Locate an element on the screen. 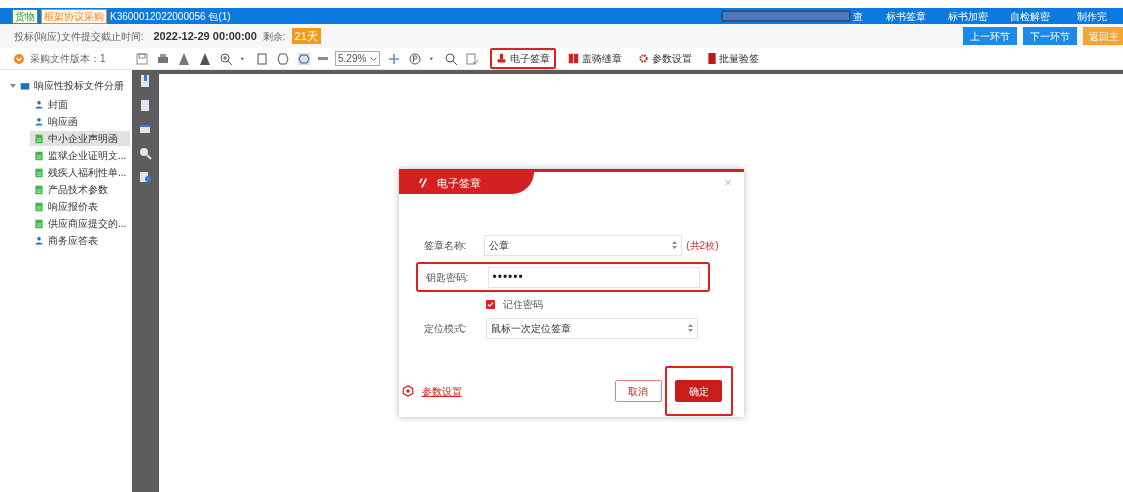  password-field: •••••• is located at coordinates (593, 277).